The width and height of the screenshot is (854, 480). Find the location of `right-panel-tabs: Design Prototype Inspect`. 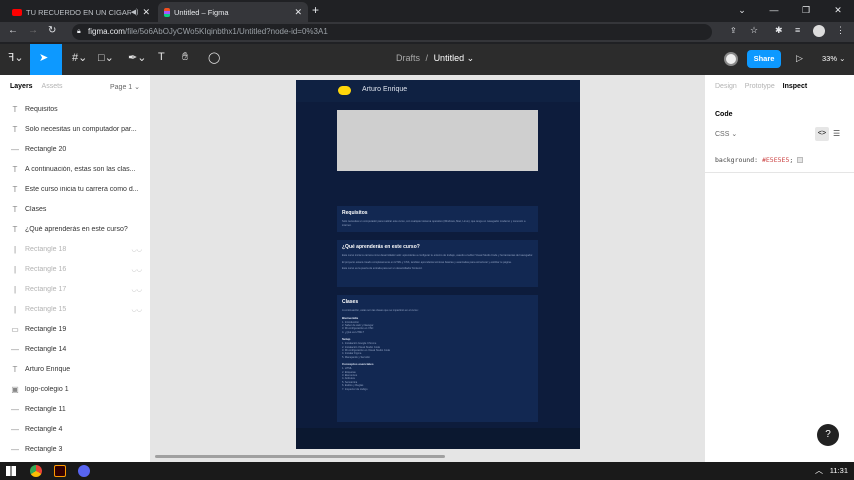

right-panel-tabs: Design Prototype Inspect is located at coordinates (764, 86).